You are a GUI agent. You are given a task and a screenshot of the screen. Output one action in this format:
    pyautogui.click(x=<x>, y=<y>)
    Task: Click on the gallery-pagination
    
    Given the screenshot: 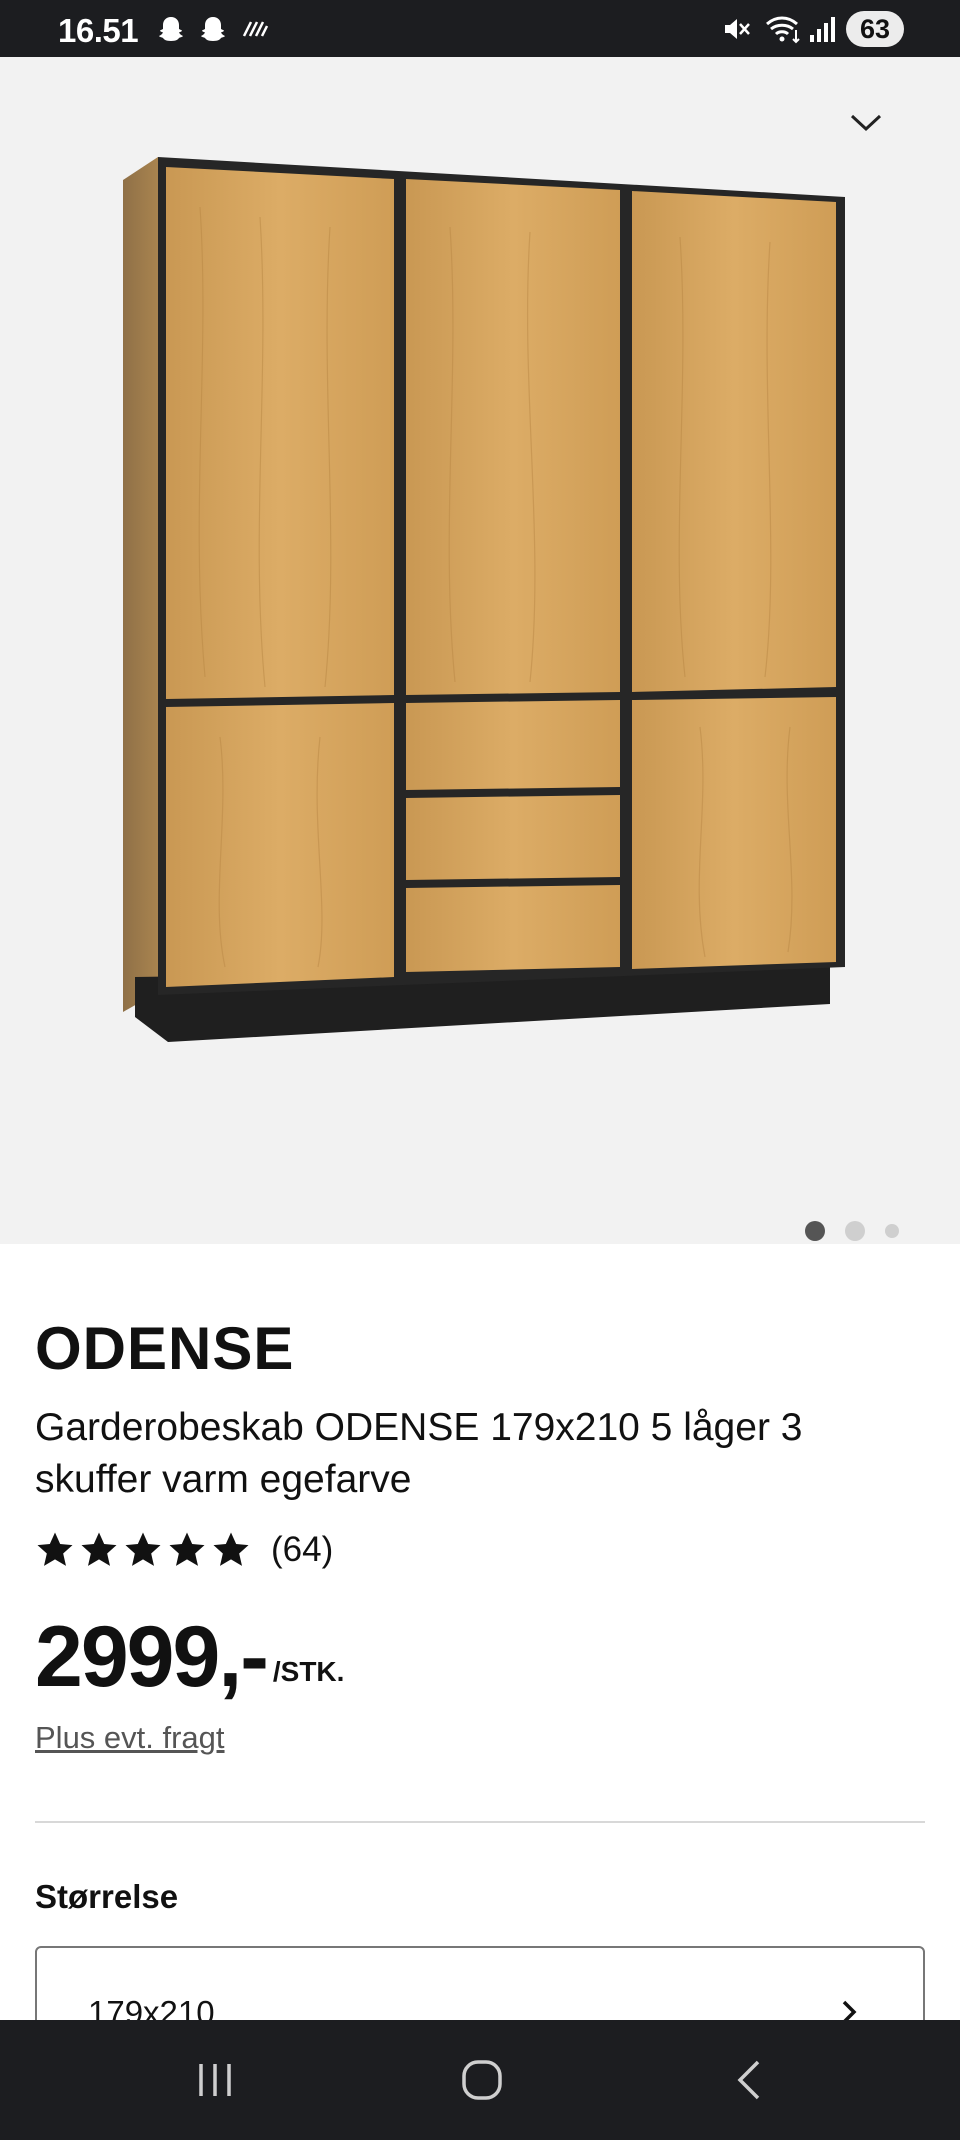 What is the action you would take?
    pyautogui.click(x=852, y=1231)
    